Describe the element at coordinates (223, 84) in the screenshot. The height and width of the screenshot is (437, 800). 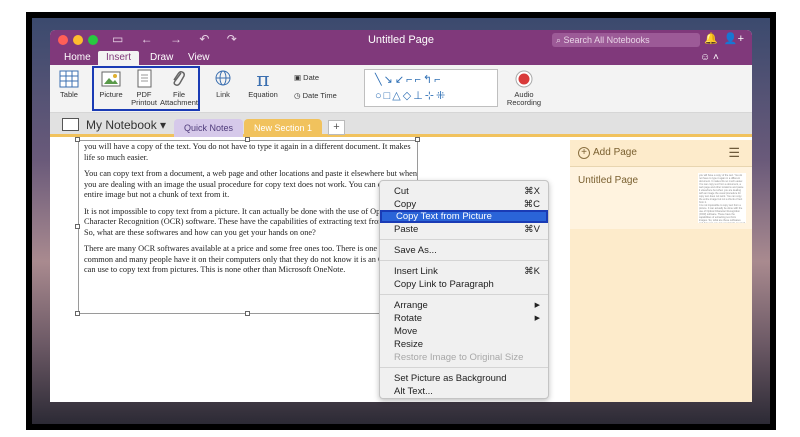
I see `link-button: Link` at that location.